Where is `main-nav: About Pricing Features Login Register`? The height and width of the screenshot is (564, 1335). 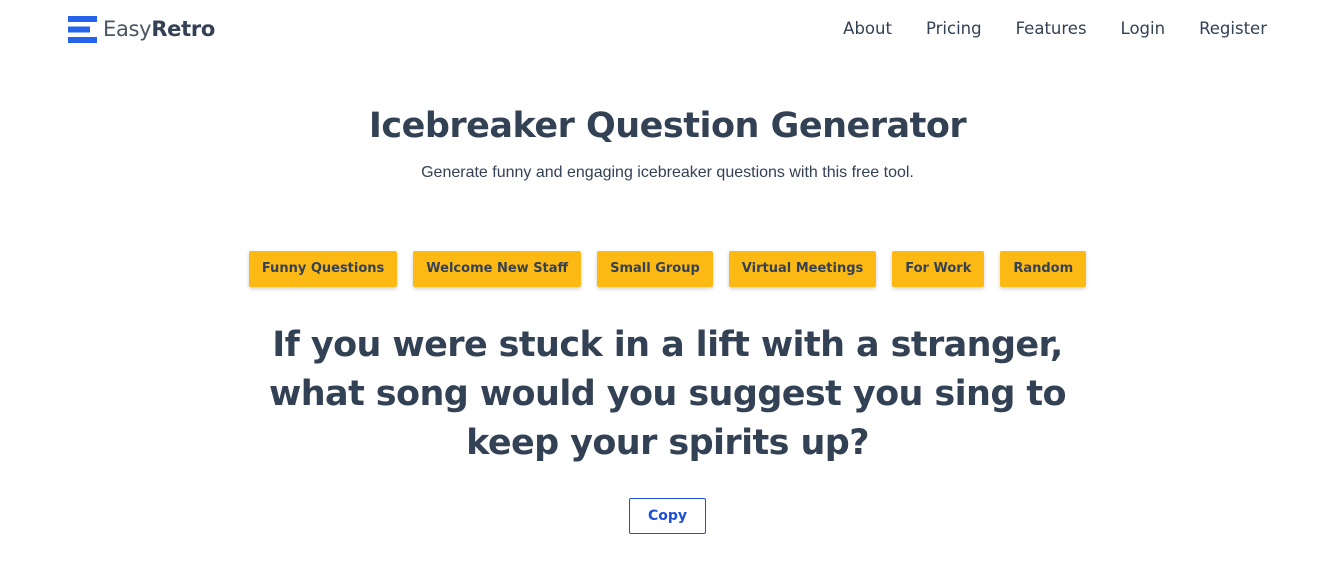 main-nav: About Pricing Features Login Register is located at coordinates (1055, 29).